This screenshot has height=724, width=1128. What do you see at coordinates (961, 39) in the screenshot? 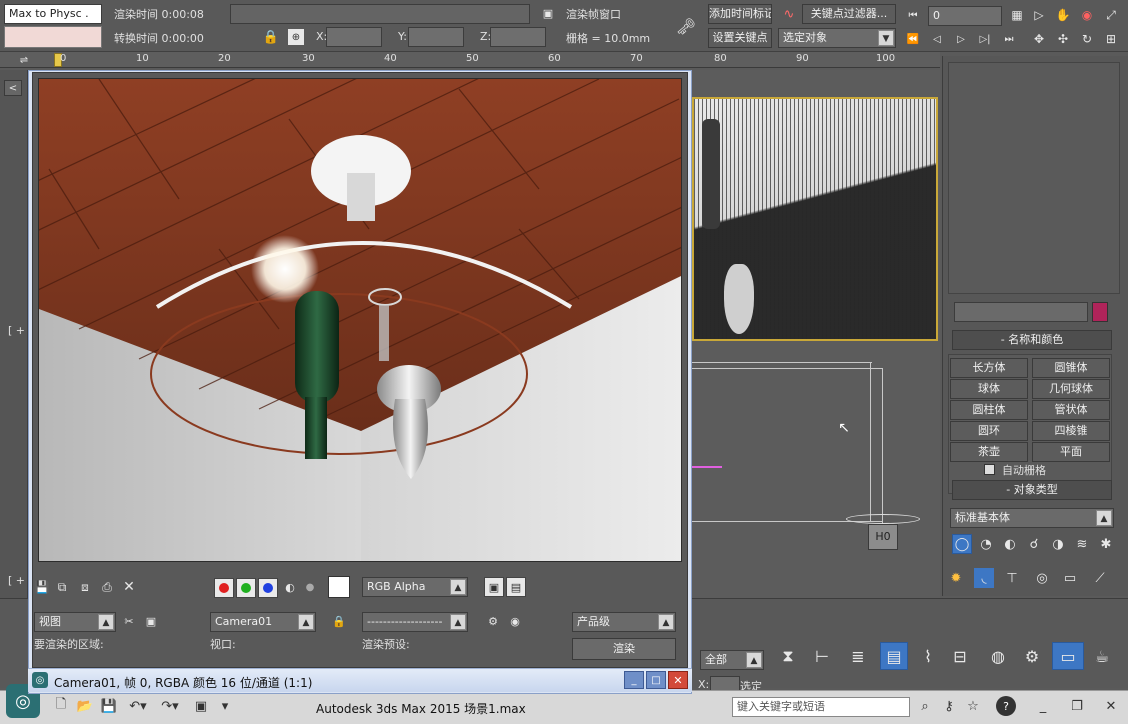
I see `play-animation-icon: ▷` at bounding box center [961, 39].